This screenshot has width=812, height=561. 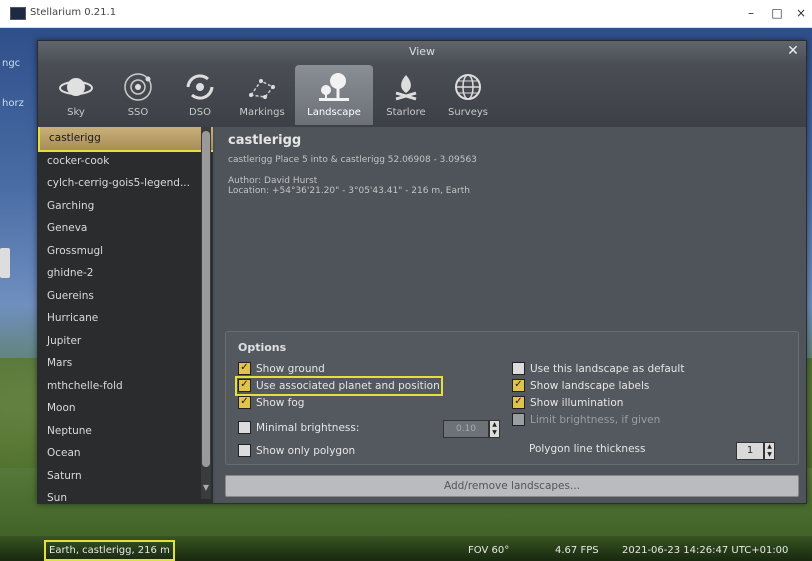 I want to click on list-item: Moon, so click(x=125, y=408).